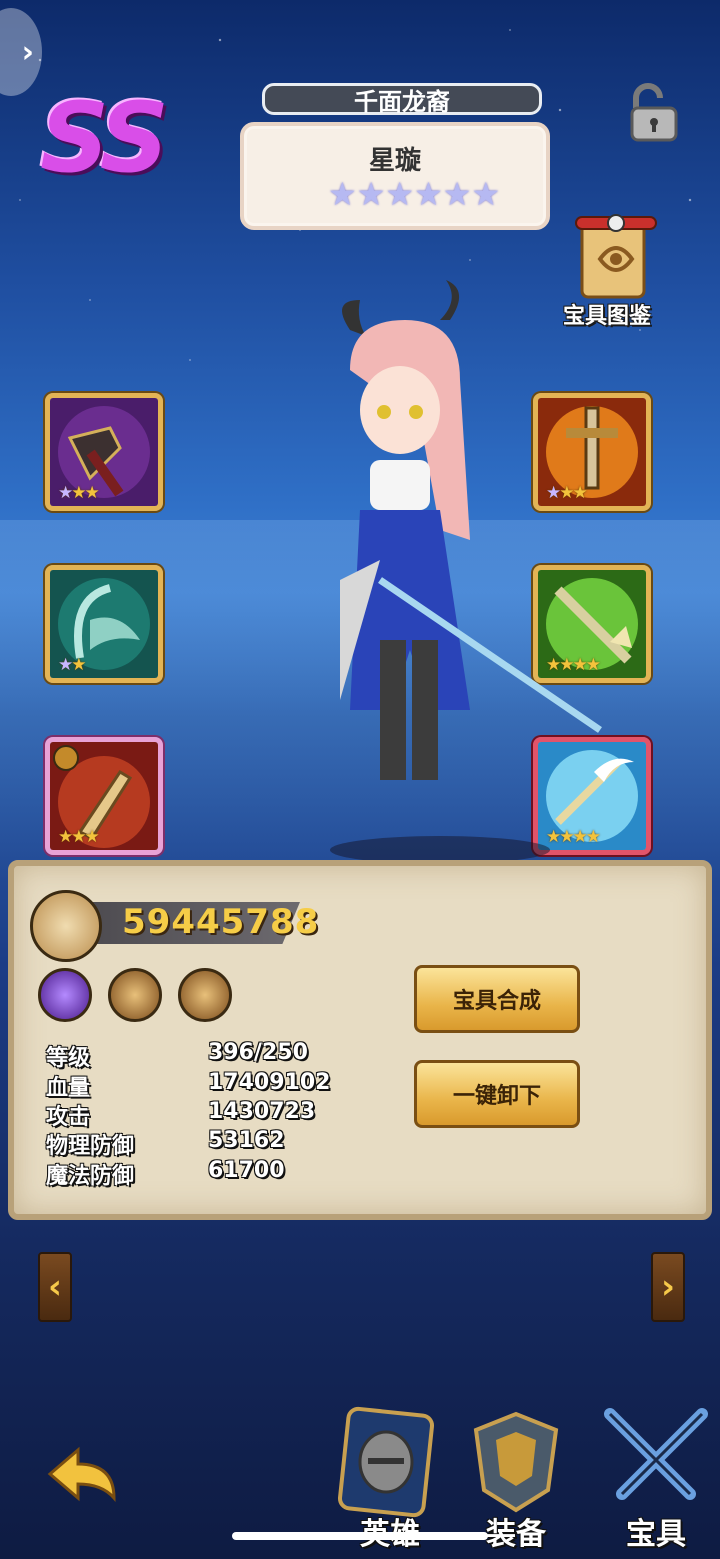  Describe the element at coordinates (360, 1536) in the screenshot. I see `home-indicator` at that location.